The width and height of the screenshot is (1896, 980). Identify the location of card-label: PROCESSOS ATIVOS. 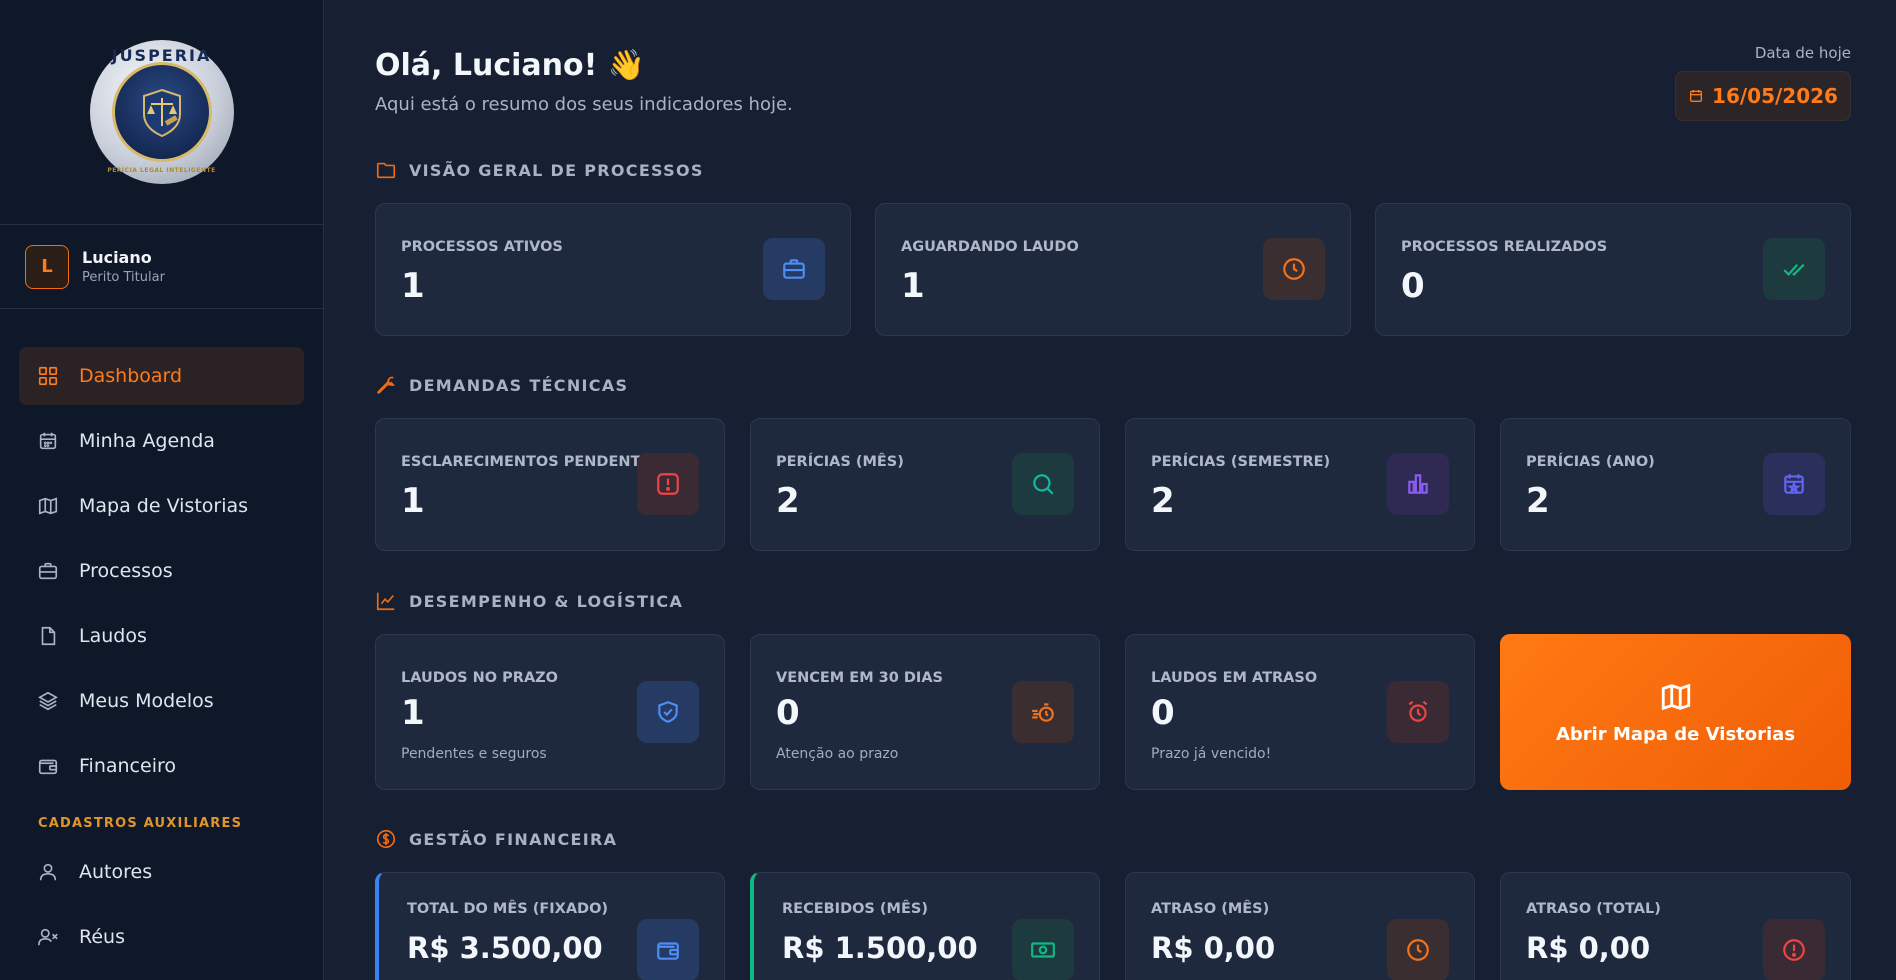
(482, 247).